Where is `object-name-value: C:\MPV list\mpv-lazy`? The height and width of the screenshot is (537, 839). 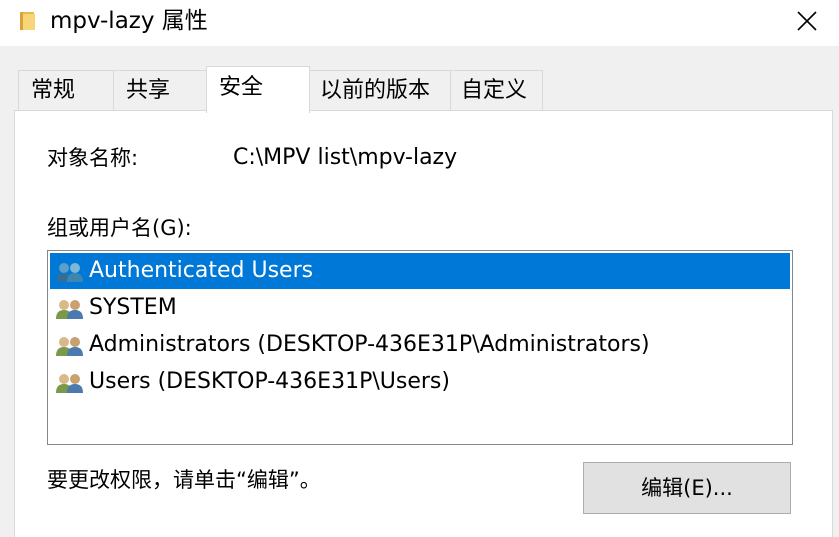 object-name-value: C:\MPV list\mpv-lazy is located at coordinates (345, 157).